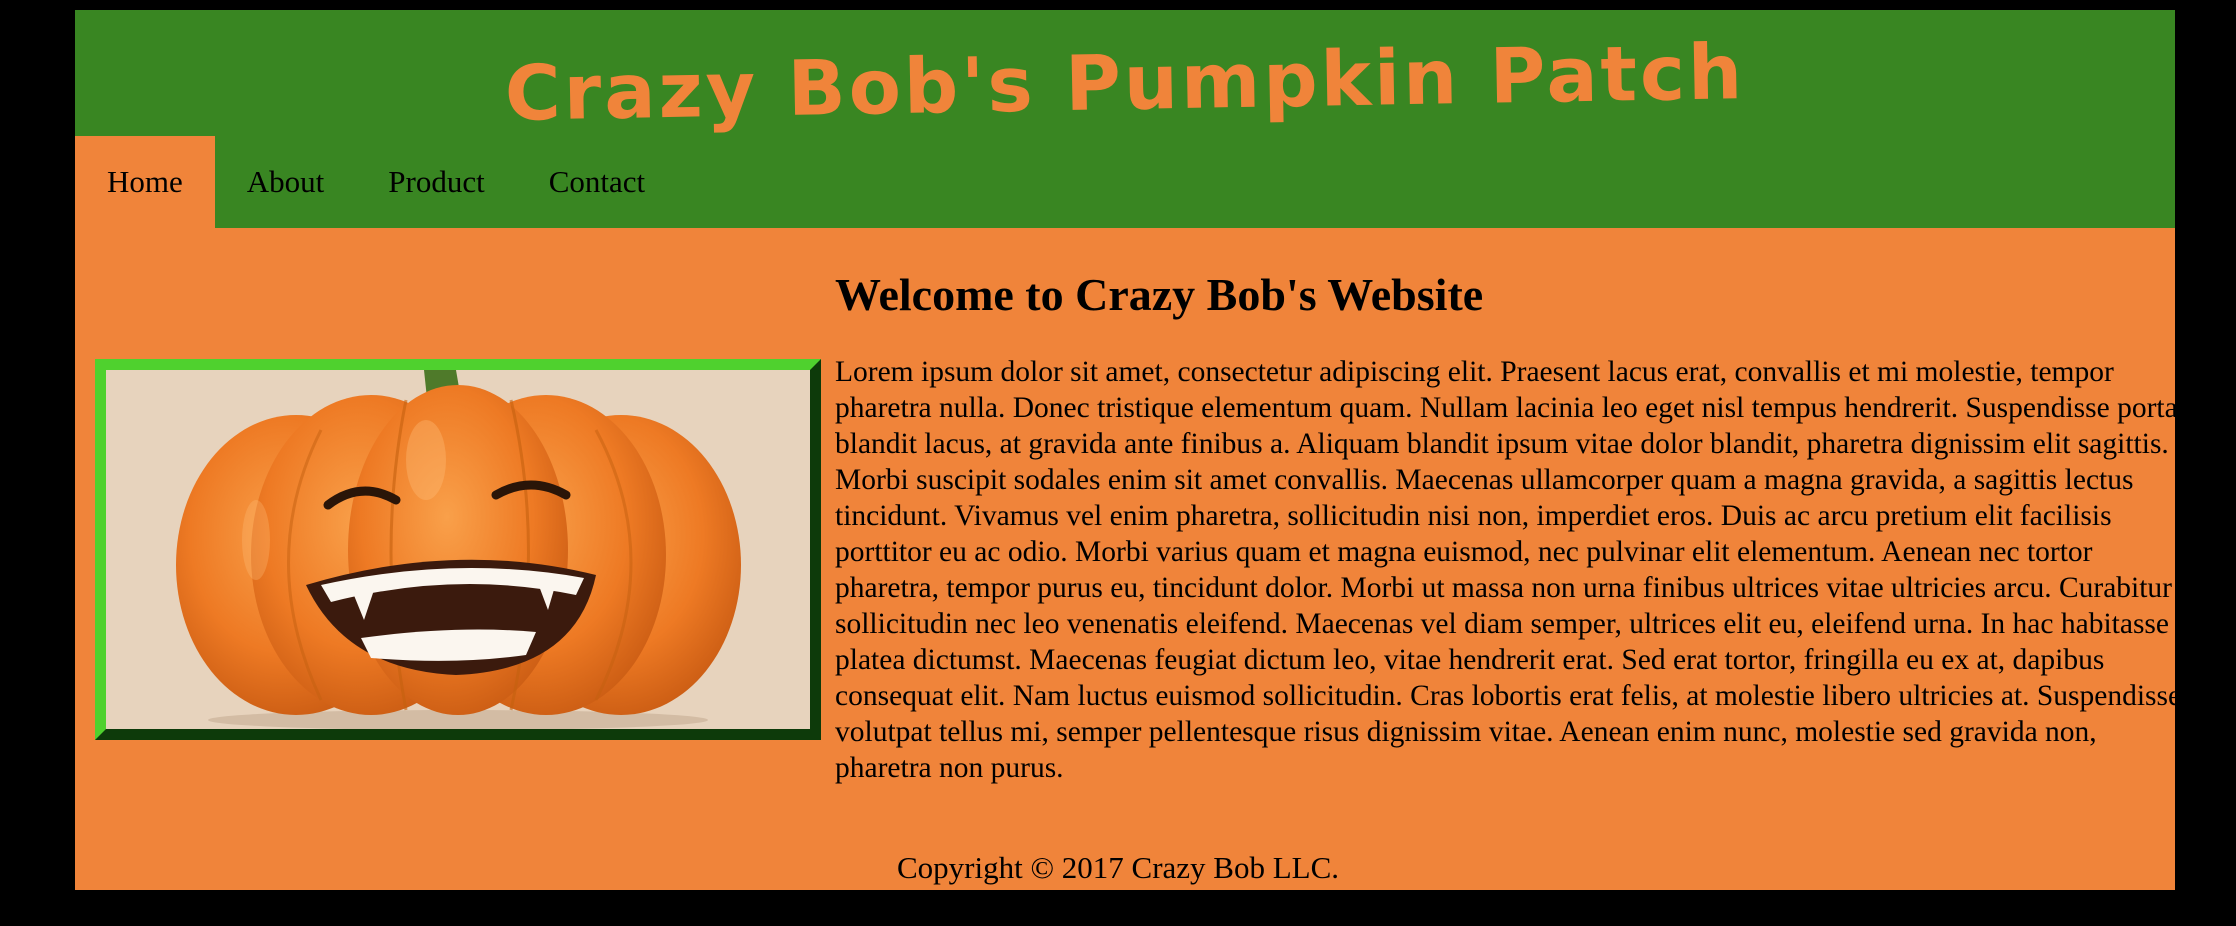  Describe the element at coordinates (286, 182) in the screenshot. I see `nav-item-about: About` at that location.